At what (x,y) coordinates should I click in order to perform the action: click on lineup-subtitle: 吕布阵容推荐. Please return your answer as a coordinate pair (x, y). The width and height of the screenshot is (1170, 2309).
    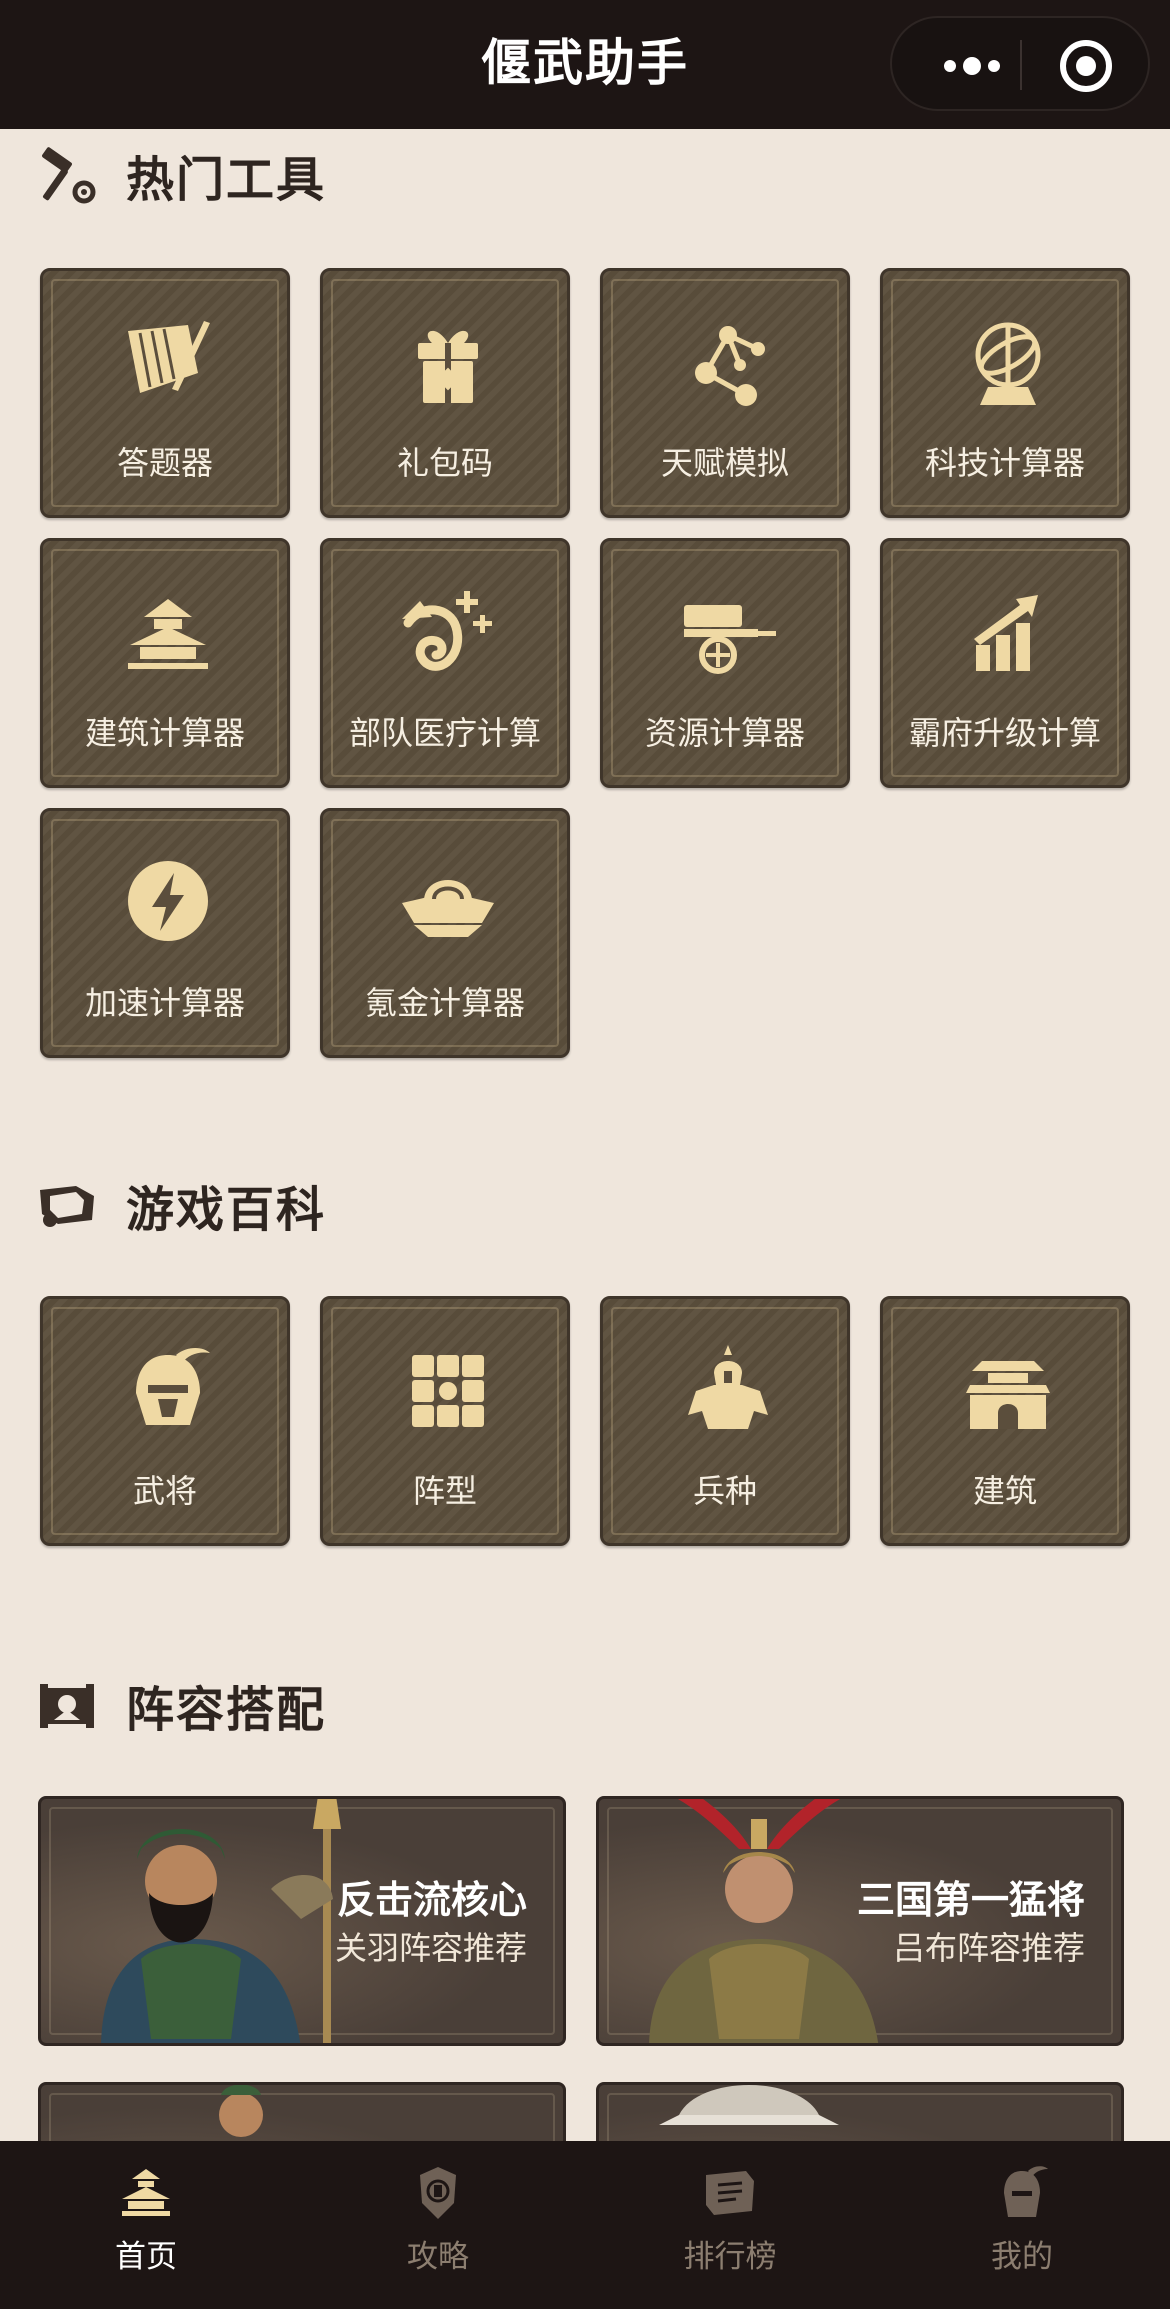
    Looking at the image, I should click on (988, 1948).